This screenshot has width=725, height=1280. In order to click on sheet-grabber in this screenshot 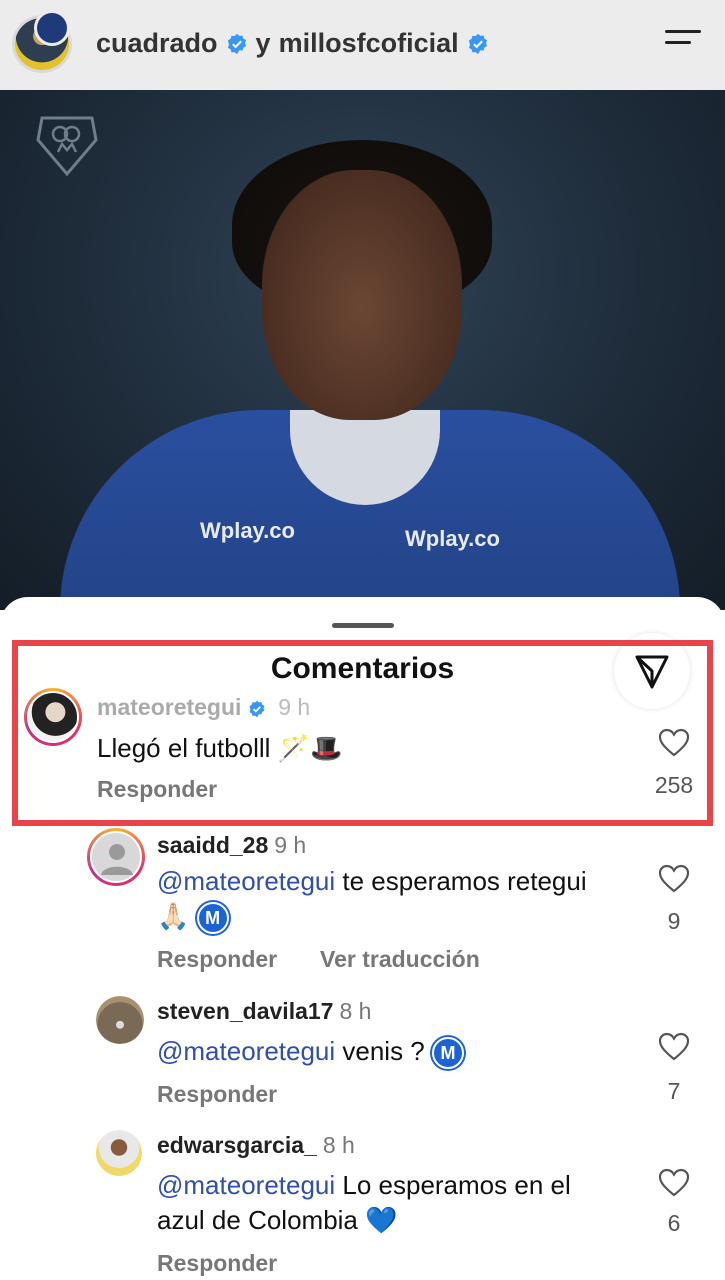, I will do `click(363, 625)`.